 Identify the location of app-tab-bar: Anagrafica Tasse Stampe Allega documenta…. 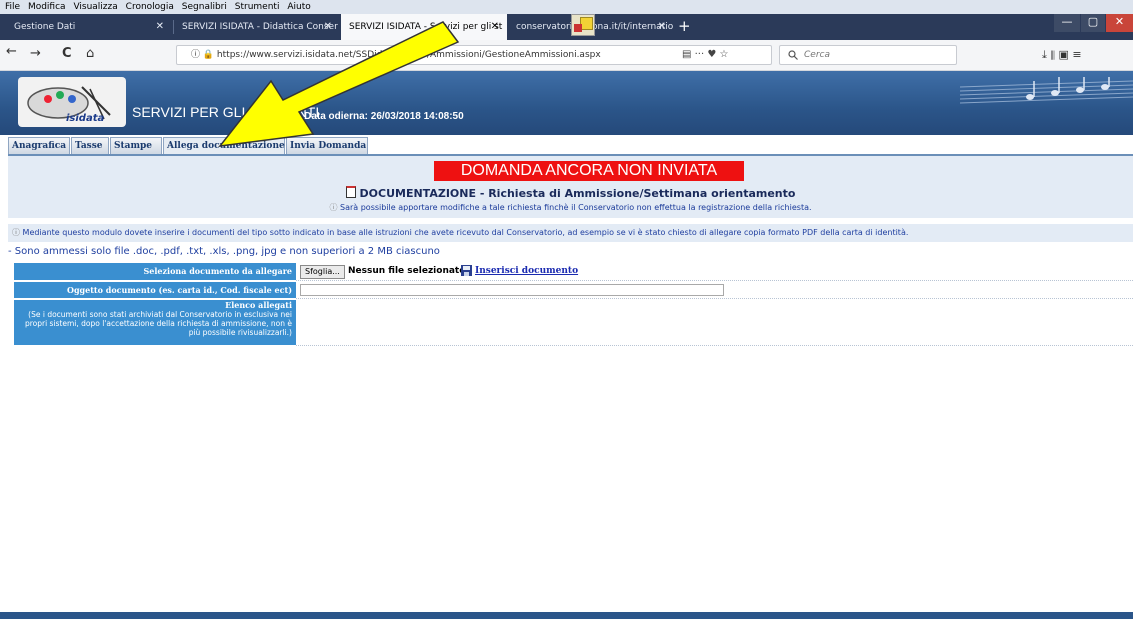
(566, 145).